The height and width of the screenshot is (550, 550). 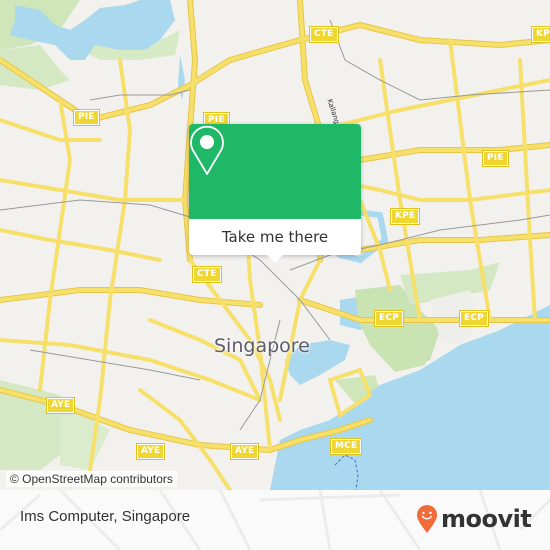 What do you see at coordinates (275, 171) in the screenshot?
I see `popup-header` at bounding box center [275, 171].